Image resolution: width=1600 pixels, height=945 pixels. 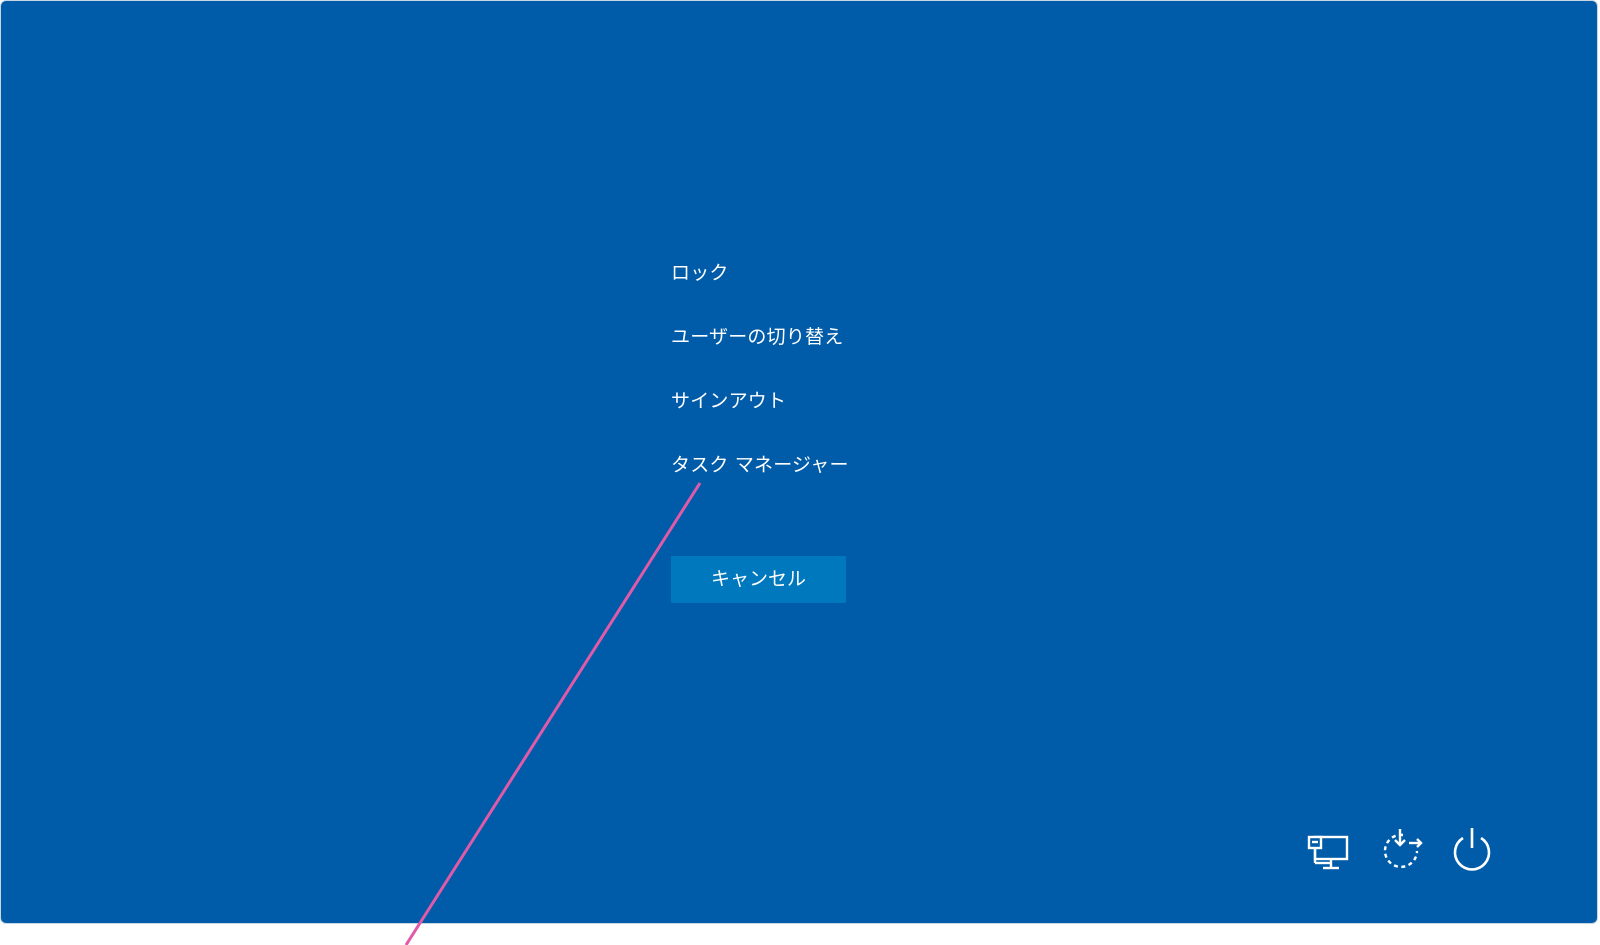 What do you see at coordinates (1472, 848) in the screenshot?
I see `power-icon` at bounding box center [1472, 848].